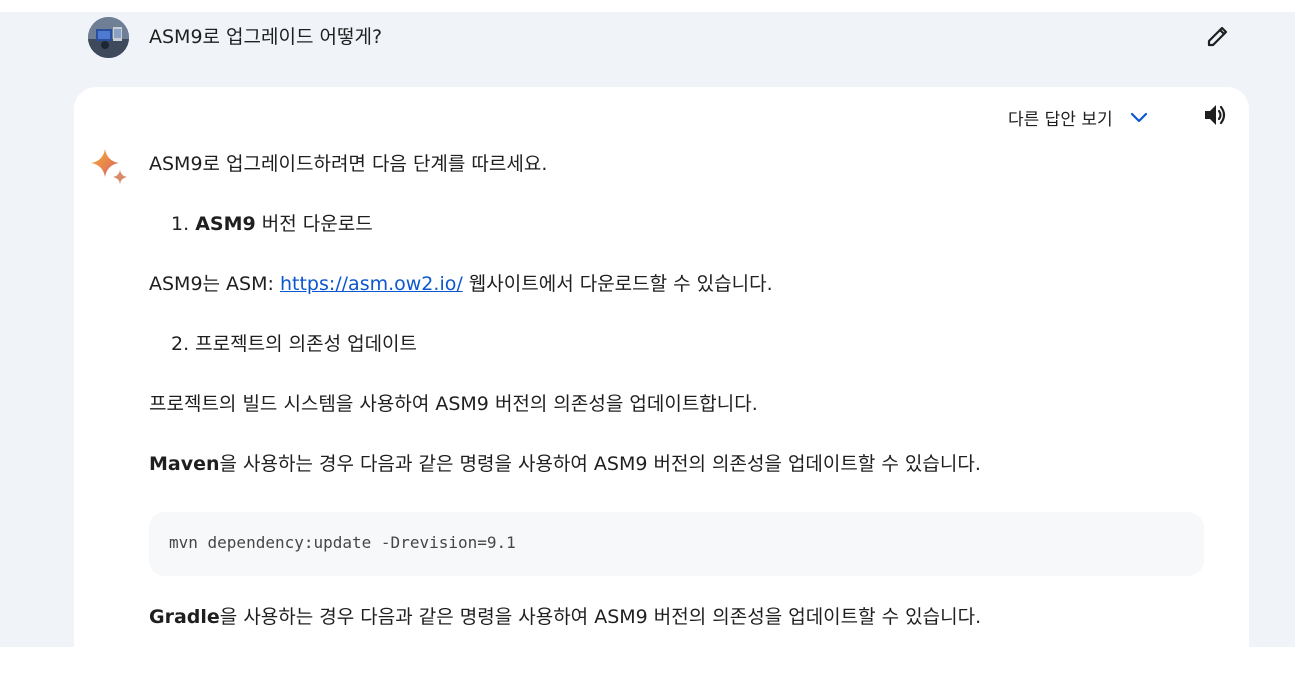  Describe the element at coordinates (180, 224) in the screenshot. I see `step-1-number: 1.` at that location.